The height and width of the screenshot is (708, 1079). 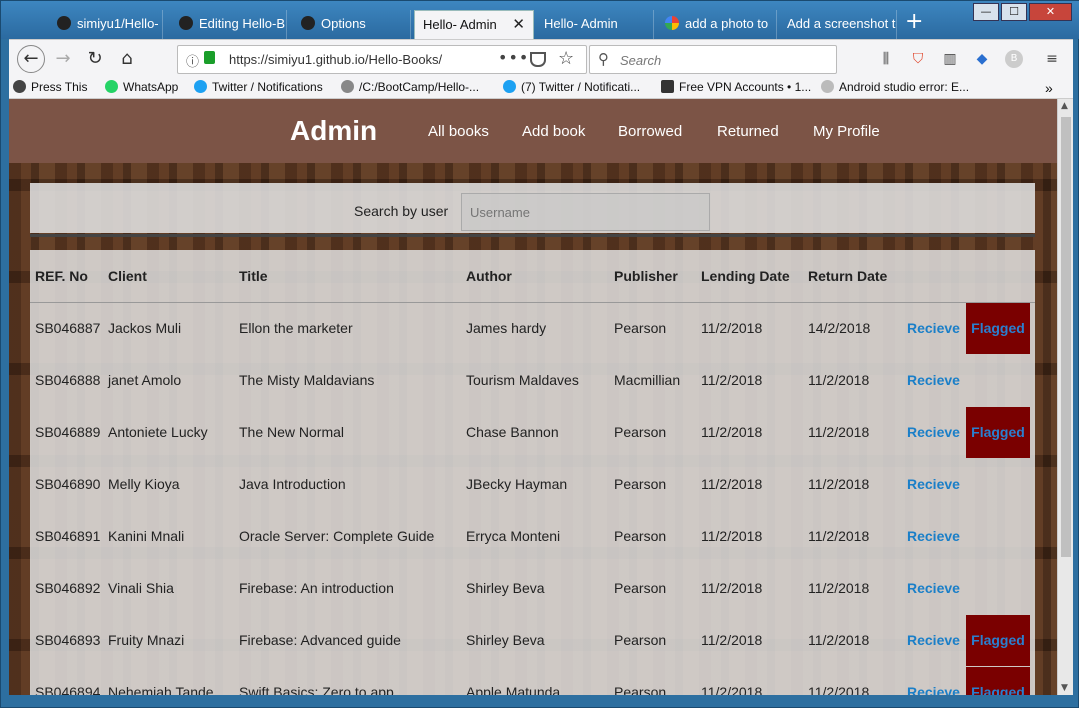 What do you see at coordinates (513, 689) in the screenshot?
I see `author-cell: Apple Matunda` at bounding box center [513, 689].